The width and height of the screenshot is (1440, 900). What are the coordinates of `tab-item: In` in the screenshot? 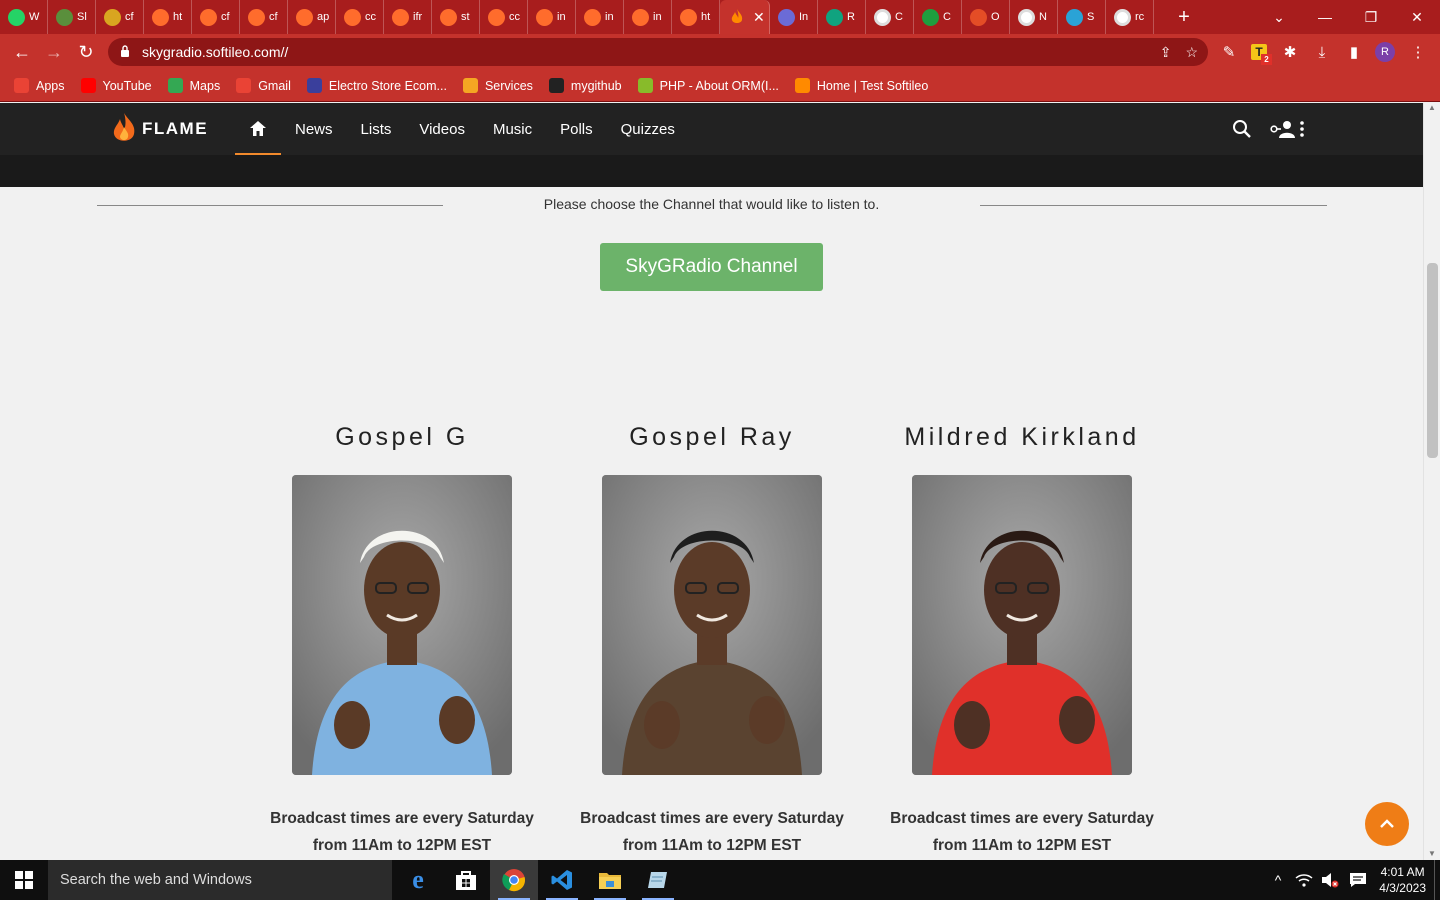 It's located at (794, 17).